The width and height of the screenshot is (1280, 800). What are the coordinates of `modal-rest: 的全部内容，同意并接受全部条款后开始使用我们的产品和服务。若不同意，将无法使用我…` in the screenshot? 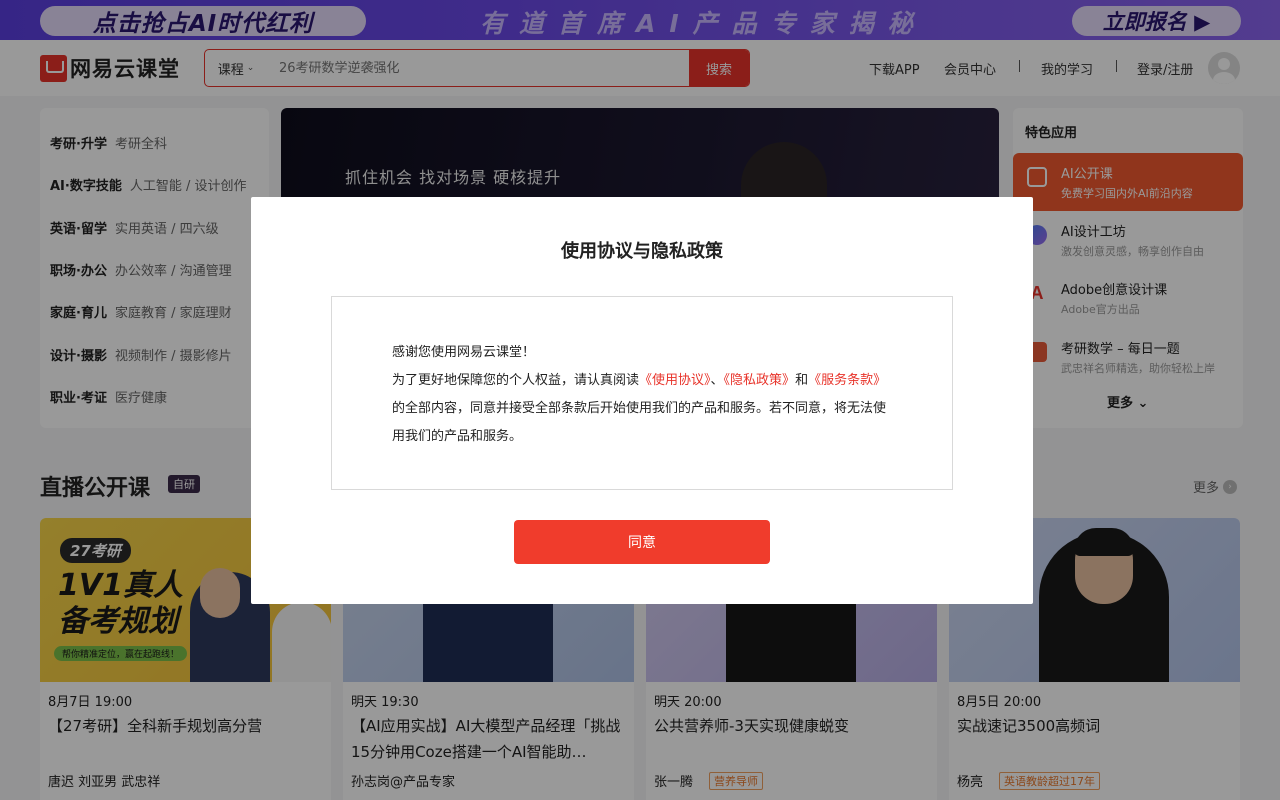 It's located at (639, 422).